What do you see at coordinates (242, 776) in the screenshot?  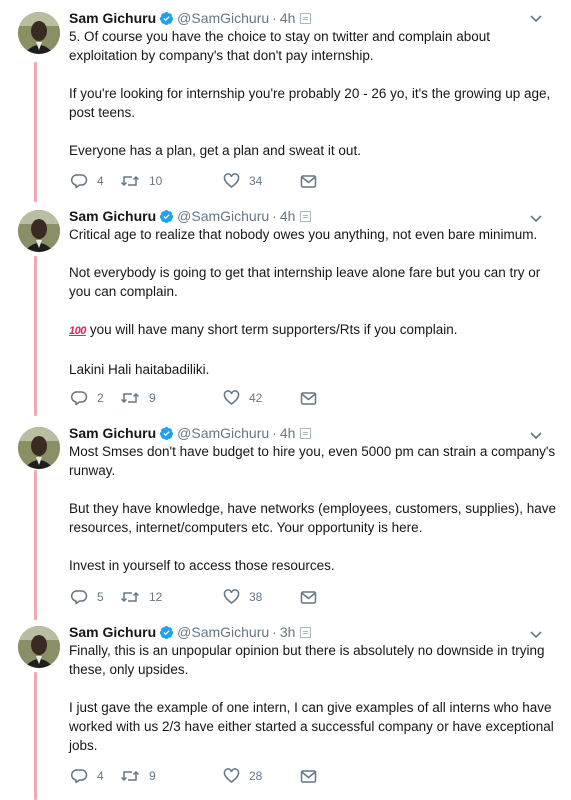 I see `like-button: 28` at bounding box center [242, 776].